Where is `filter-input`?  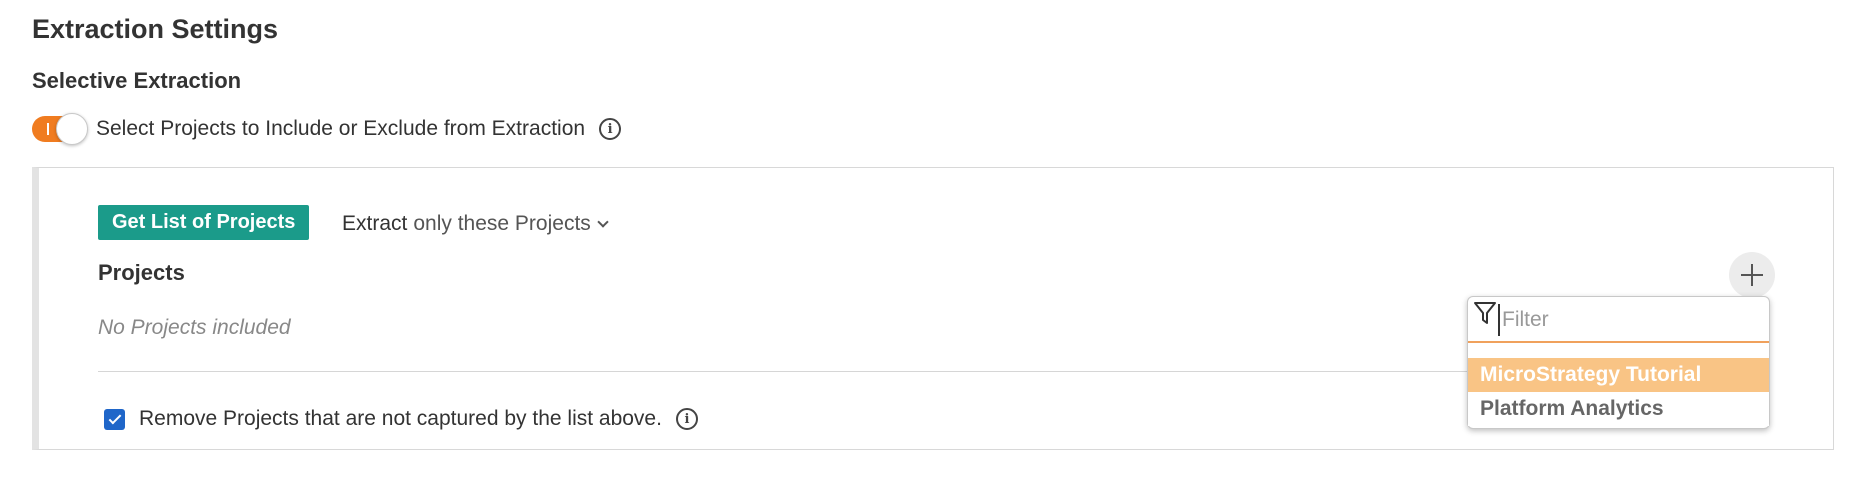 filter-input is located at coordinates (1628, 320).